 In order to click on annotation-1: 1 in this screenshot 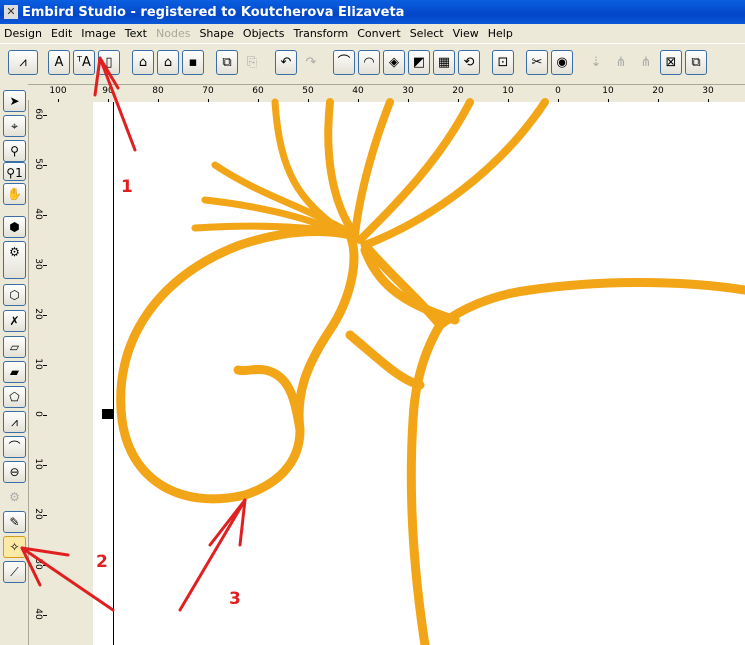, I will do `click(127, 187)`.